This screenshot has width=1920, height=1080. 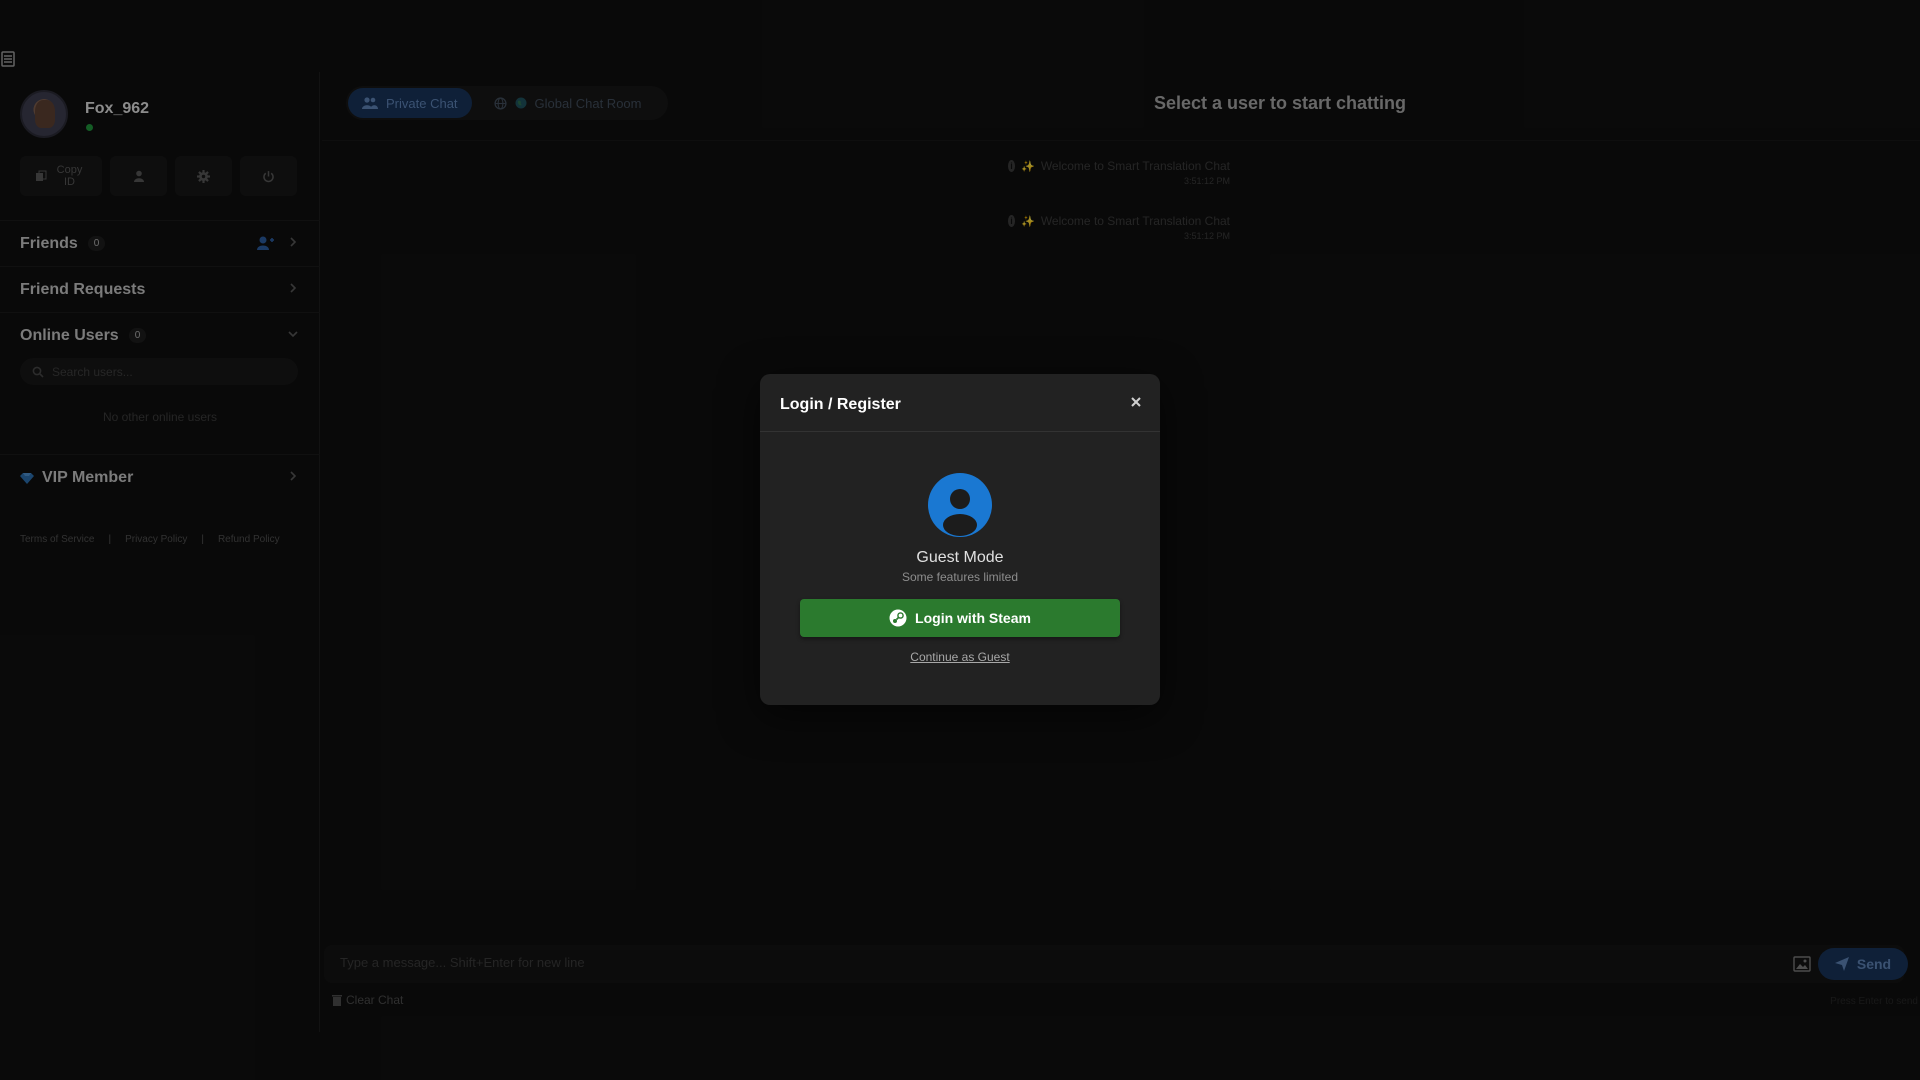 I want to click on login-with-steam-label: Login with Steam, so click(x=973, y=618).